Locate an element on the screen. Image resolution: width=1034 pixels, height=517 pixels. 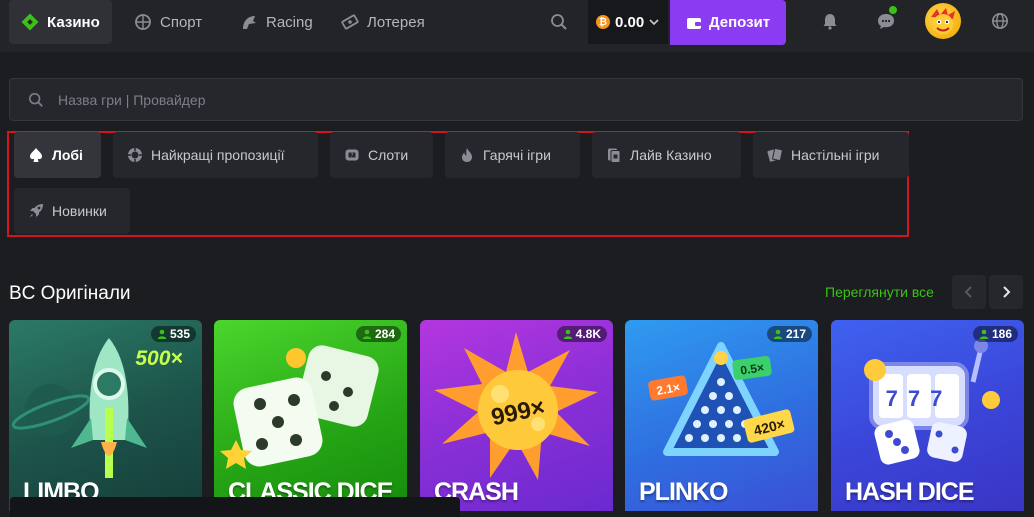
game-search-input is located at coordinates (358, 99).